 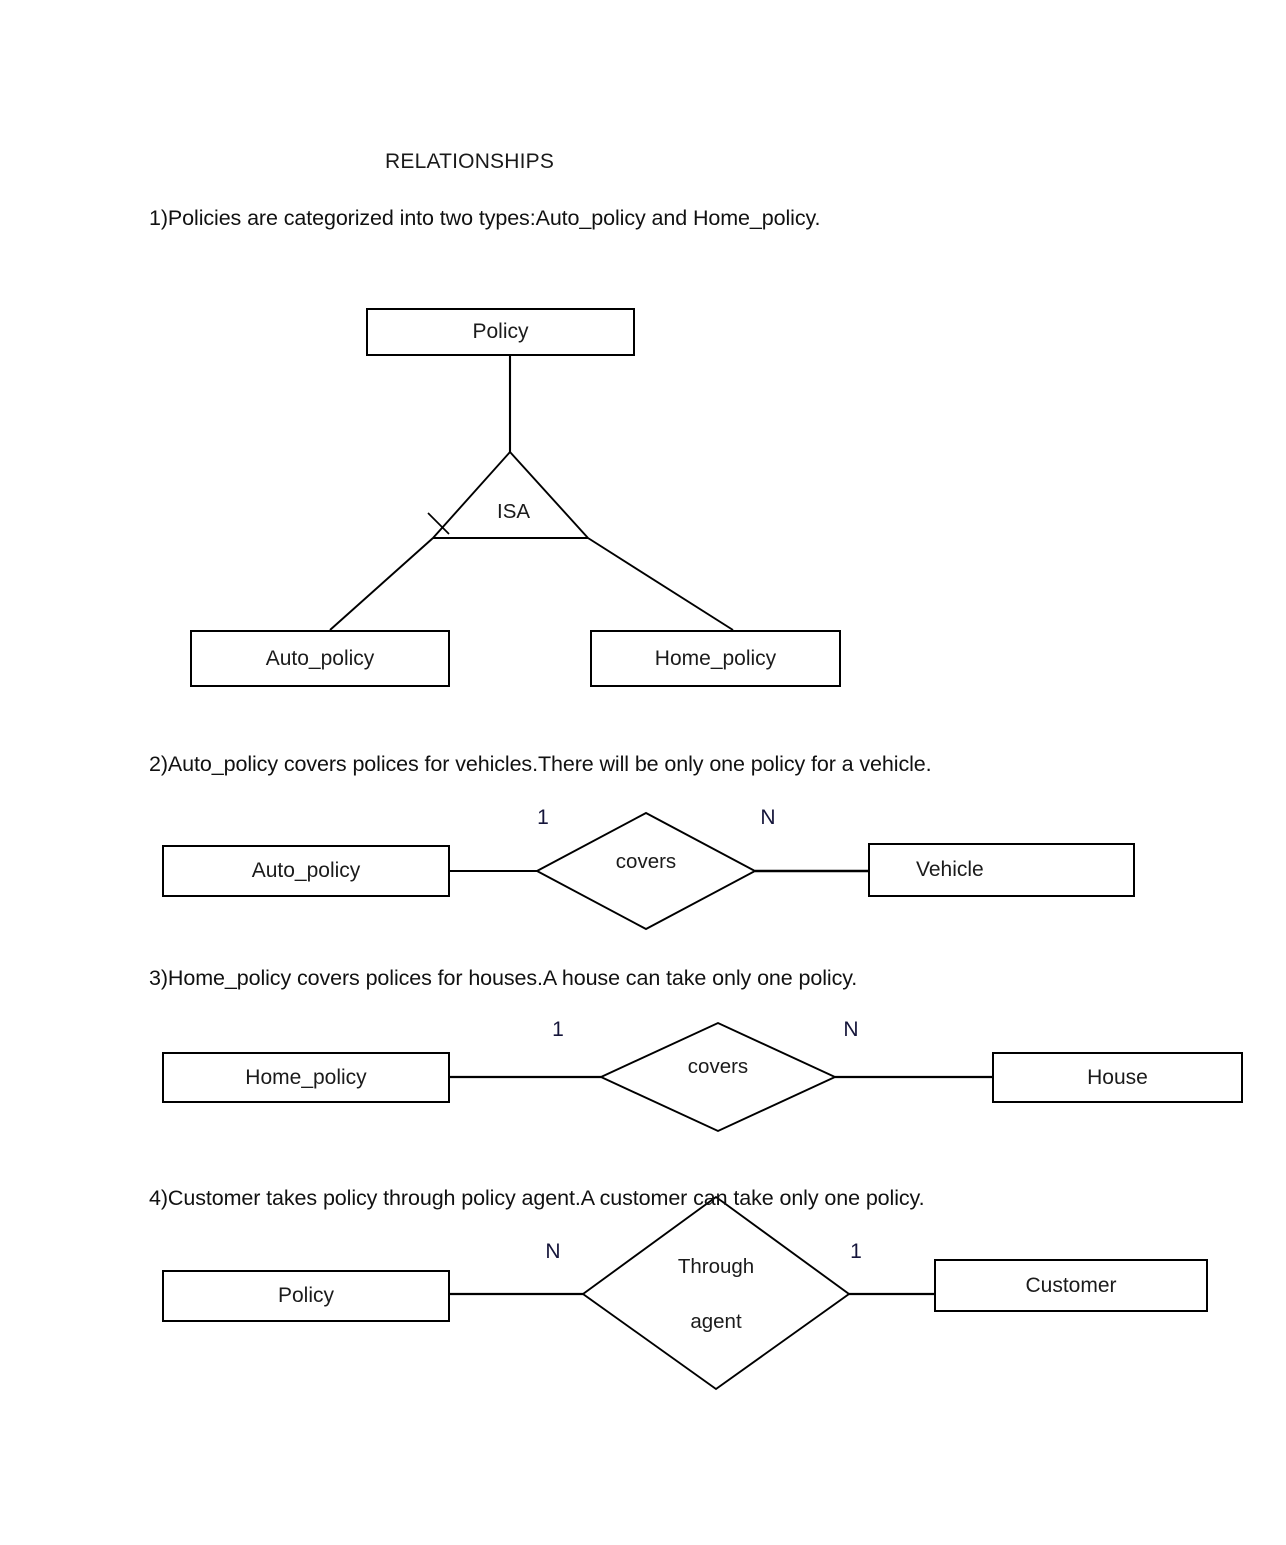 What do you see at coordinates (553, 1251) in the screenshot?
I see `cardinality-left-section-4: N` at bounding box center [553, 1251].